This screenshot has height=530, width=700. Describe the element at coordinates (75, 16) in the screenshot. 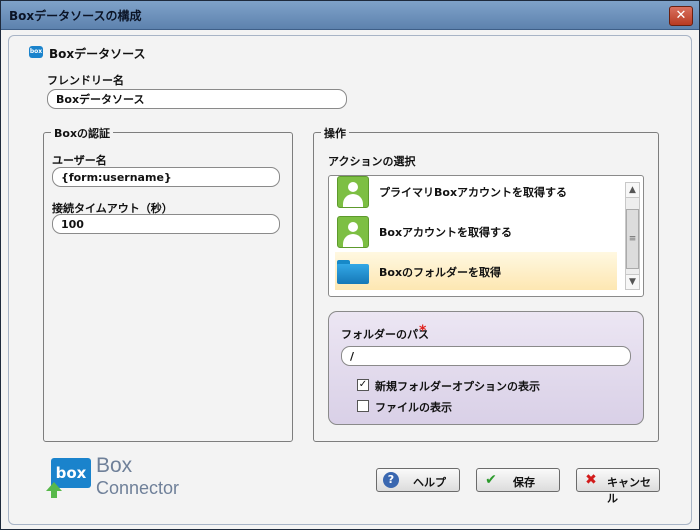

I see `window-title: Boxデータソースの構成` at that location.